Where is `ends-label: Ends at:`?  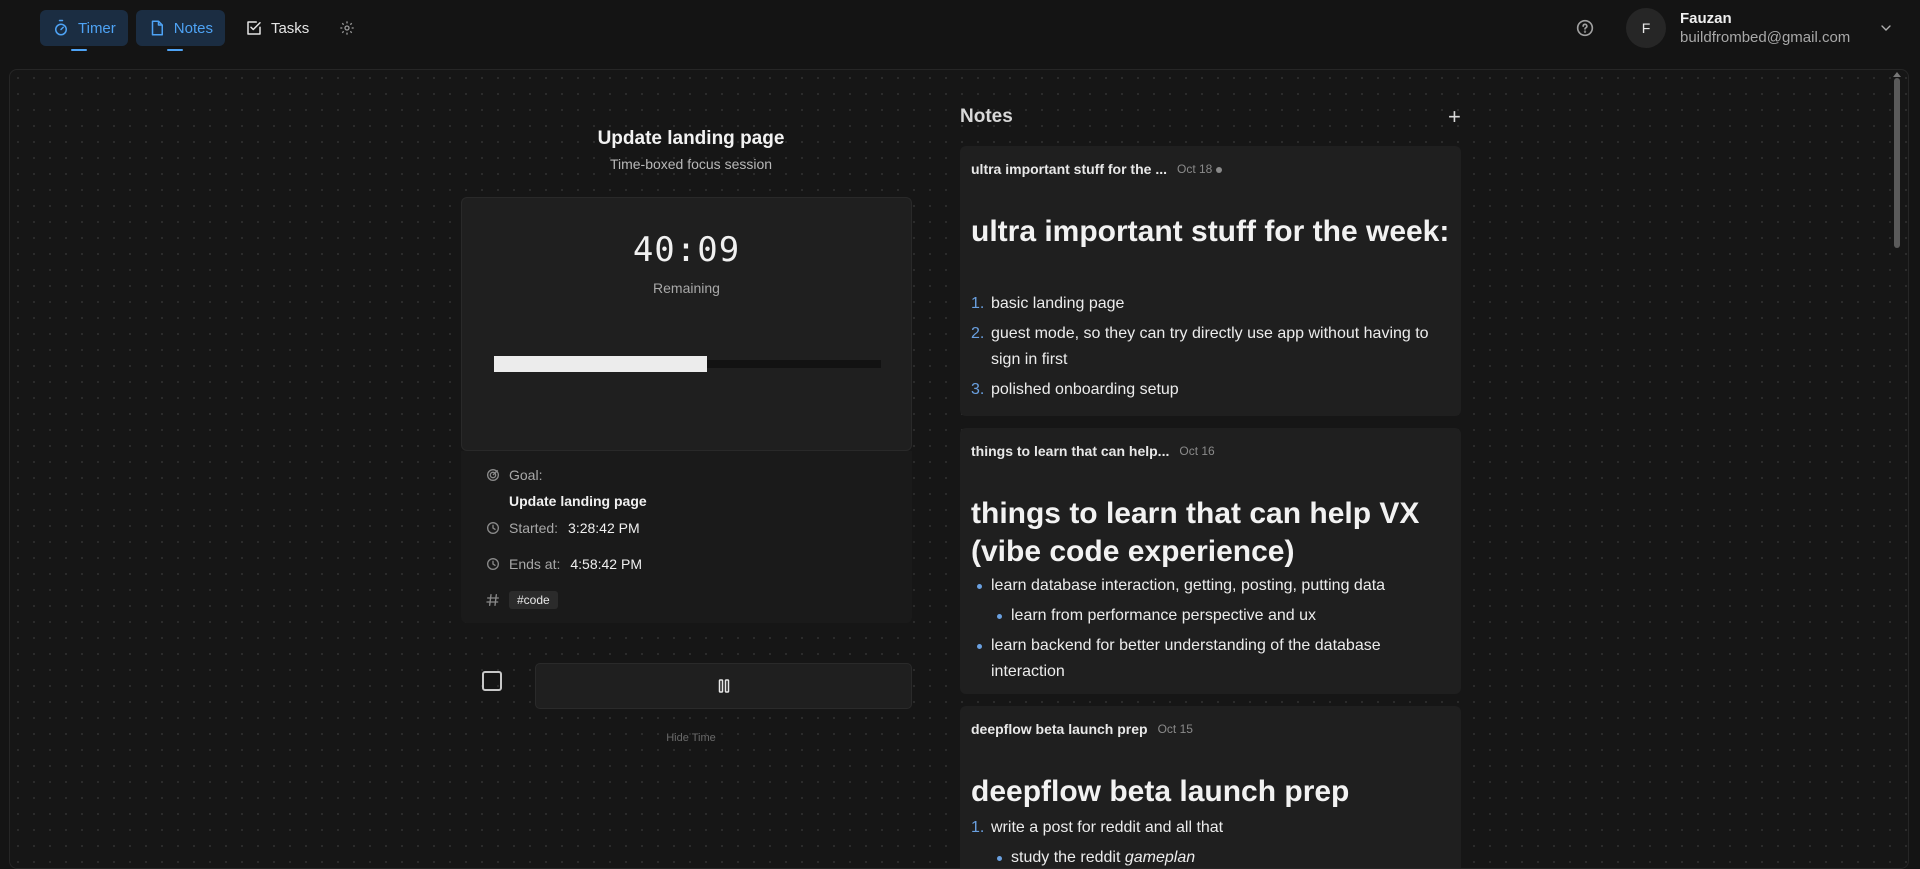 ends-label: Ends at: is located at coordinates (535, 564).